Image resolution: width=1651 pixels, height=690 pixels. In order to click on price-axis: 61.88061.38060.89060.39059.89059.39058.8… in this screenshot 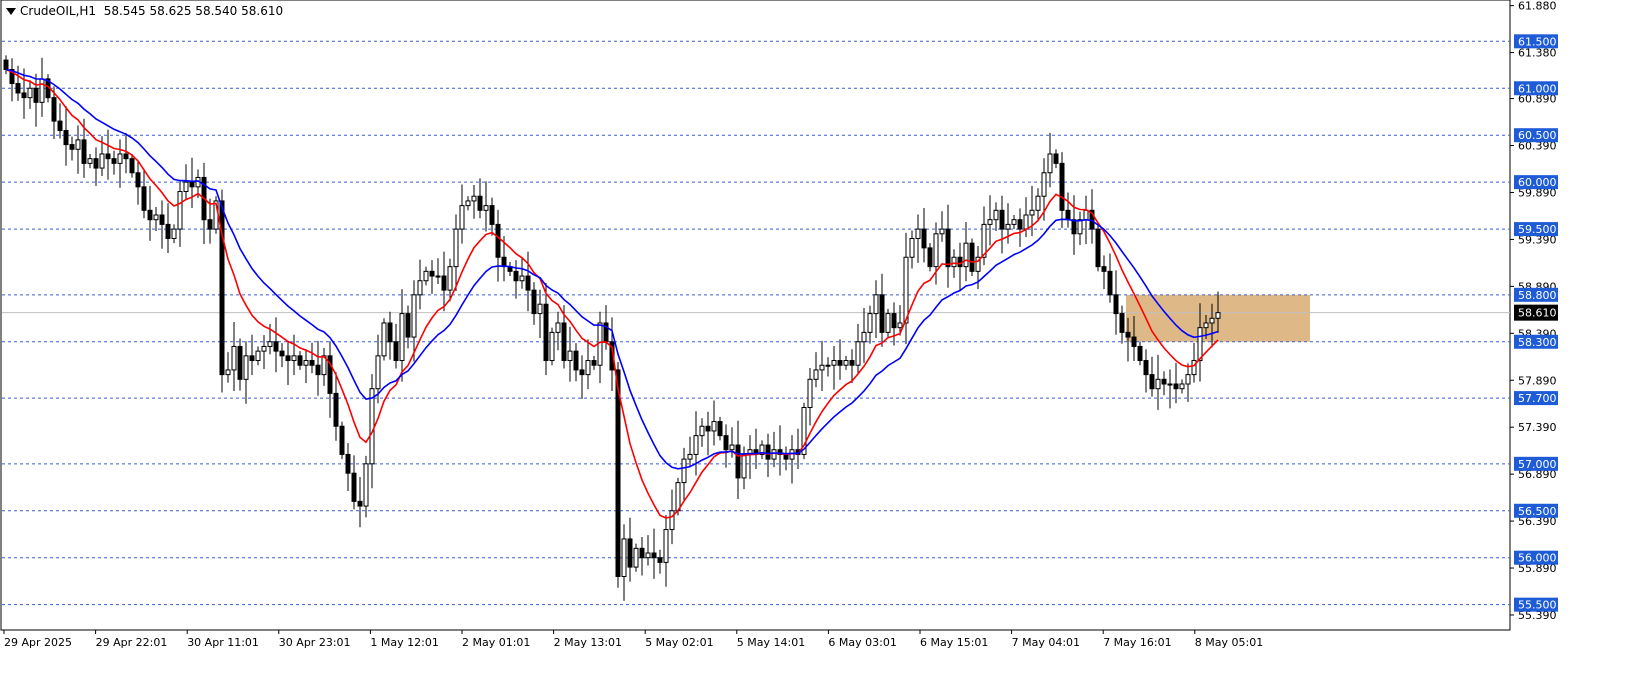, I will do `click(1534, 311)`.